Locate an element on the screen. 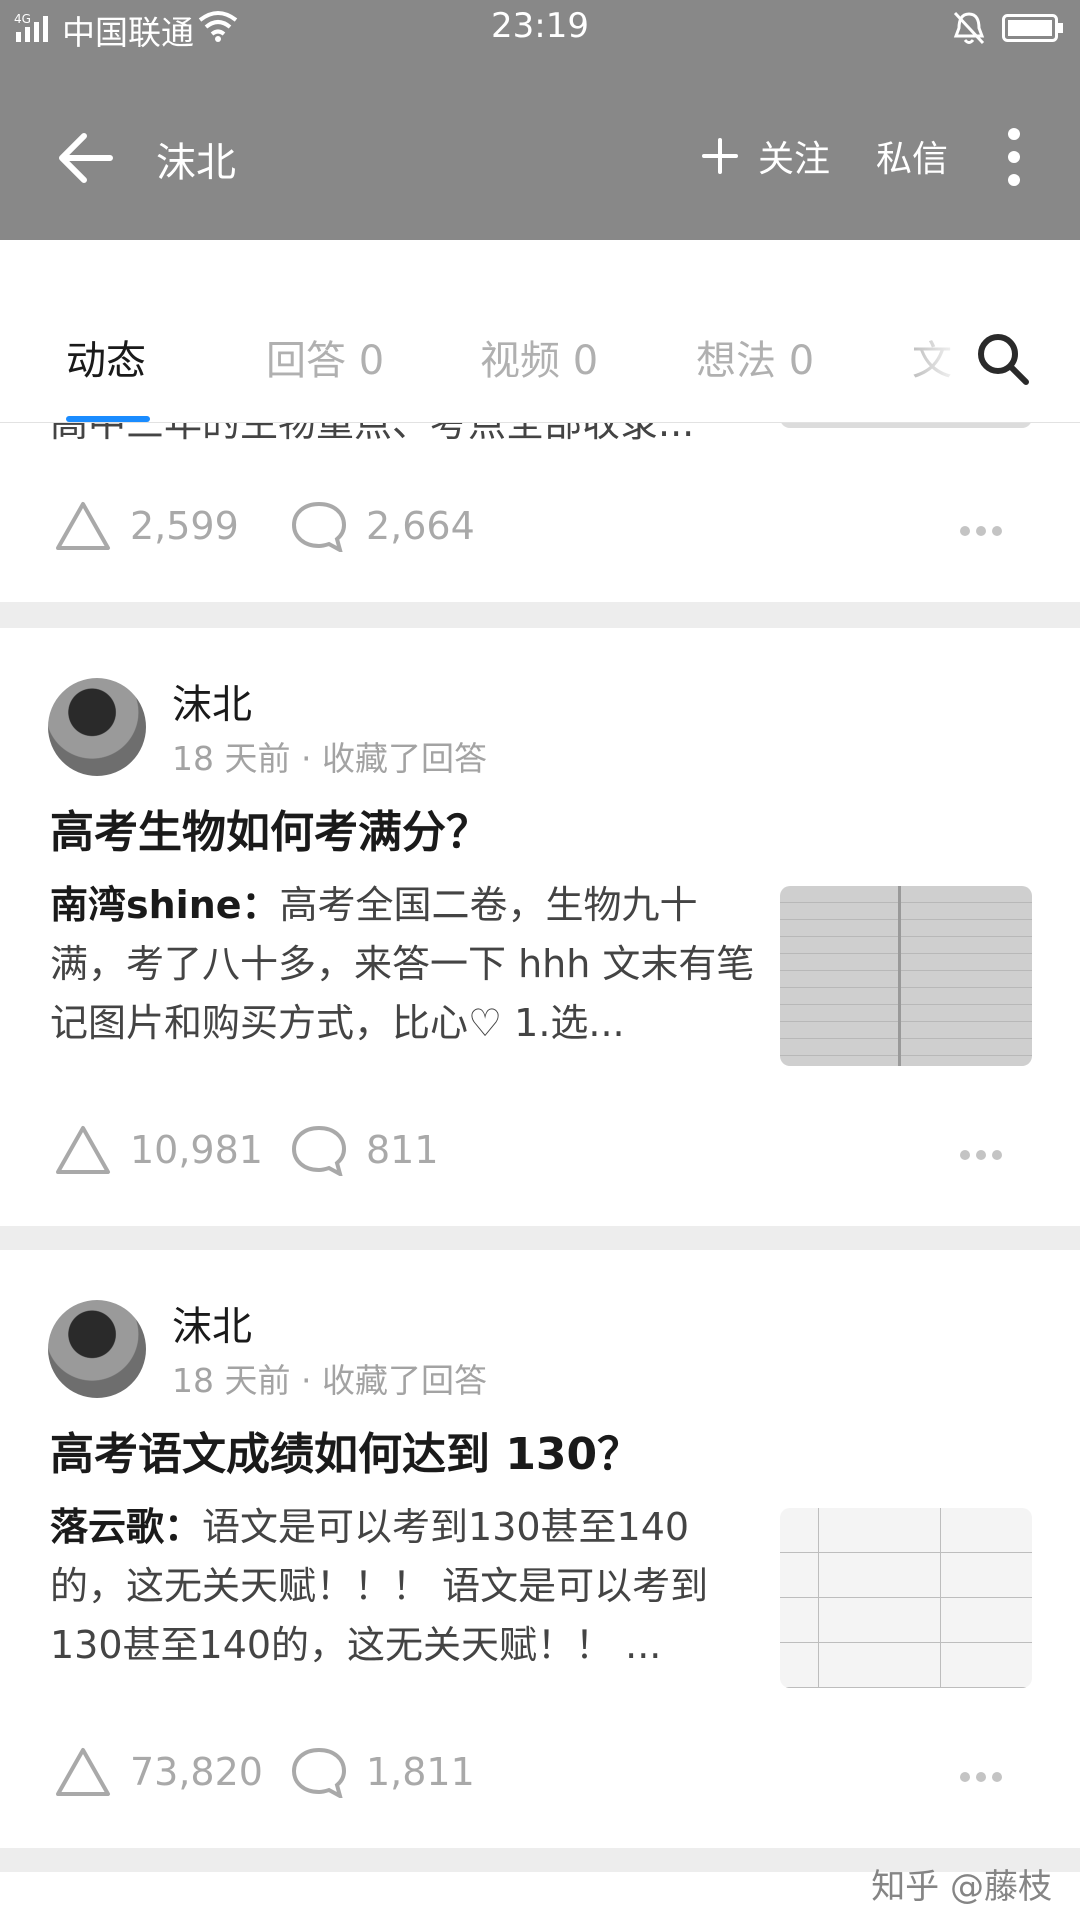  status-bar: 4G 中国联通 23:19 is located at coordinates (540, 30).